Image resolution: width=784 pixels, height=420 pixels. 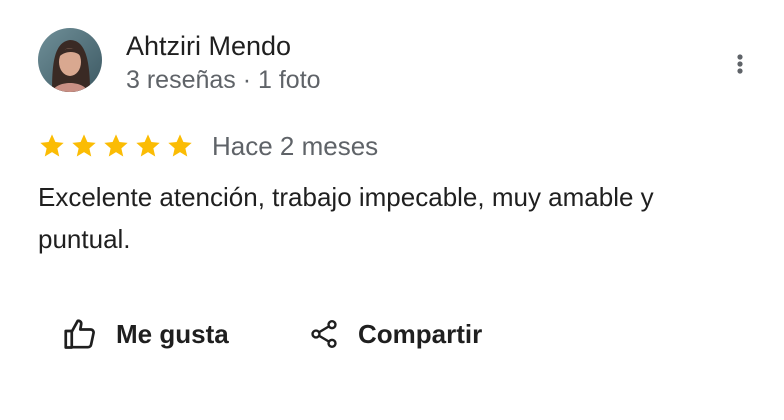 I want to click on review-date: Hace 2 meses, so click(x=295, y=146).